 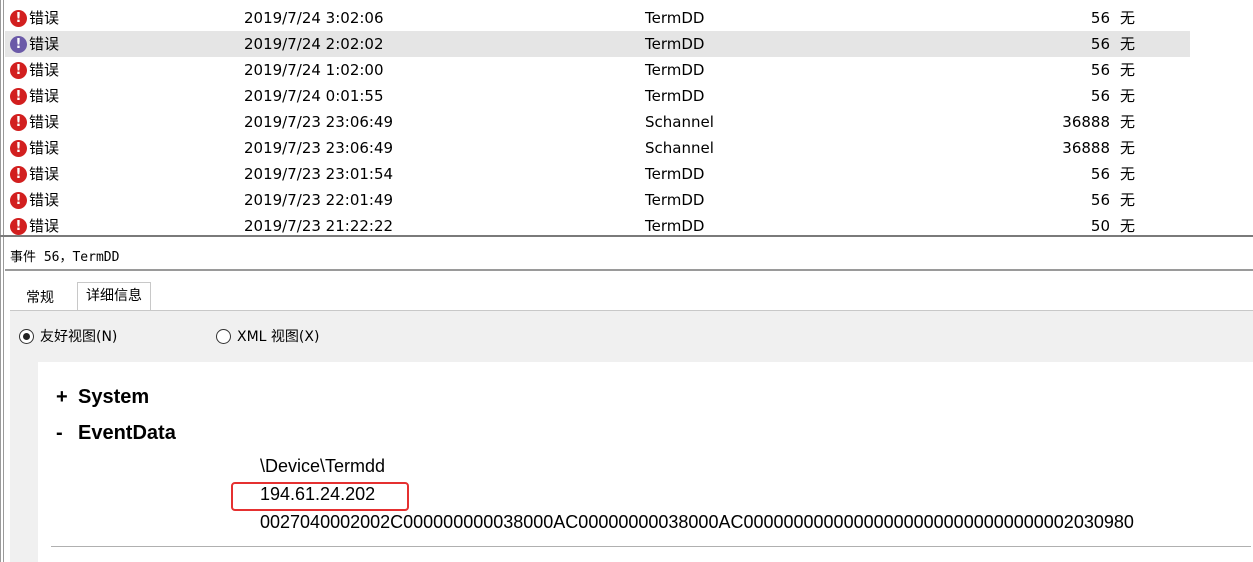 I want to click on event-row: ! 错误 2019/7/23 21:22:22 TermDD 50 无, so click(x=597, y=224).